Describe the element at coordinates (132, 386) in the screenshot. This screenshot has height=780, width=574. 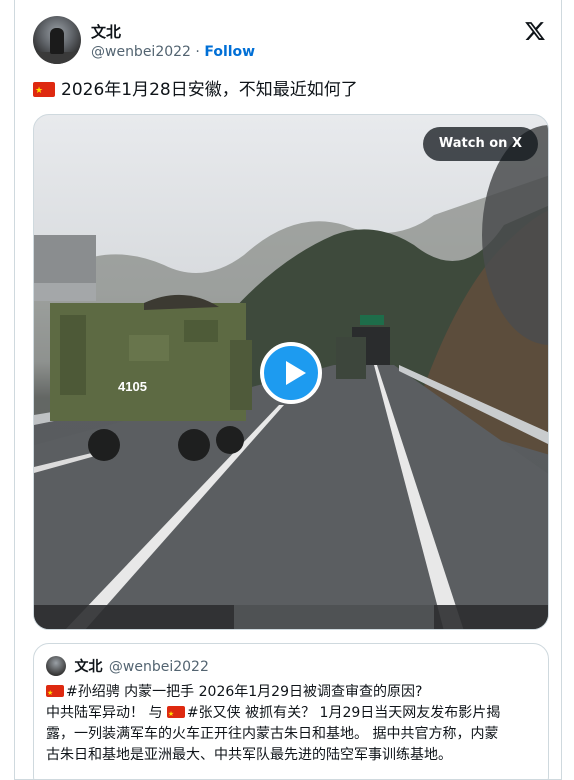
I see `truck-number: 4105` at that location.